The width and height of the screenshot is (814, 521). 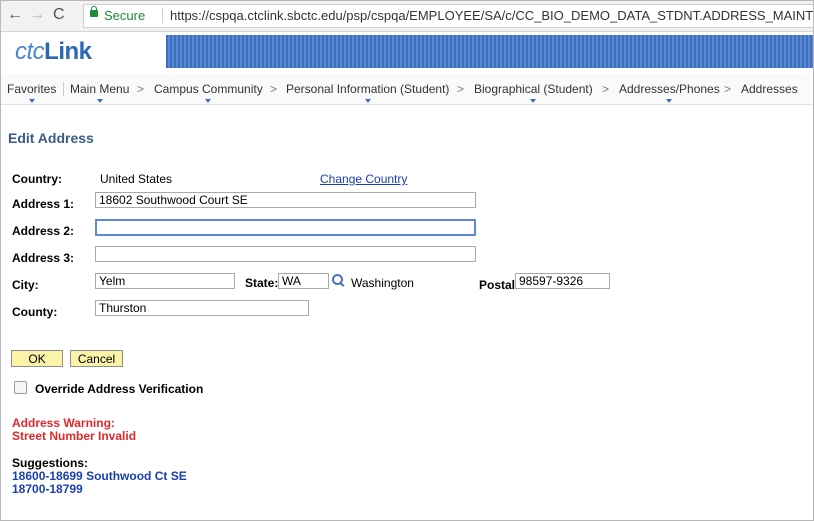 I want to click on ctclink-logo: ctcLink, so click(x=53, y=52).